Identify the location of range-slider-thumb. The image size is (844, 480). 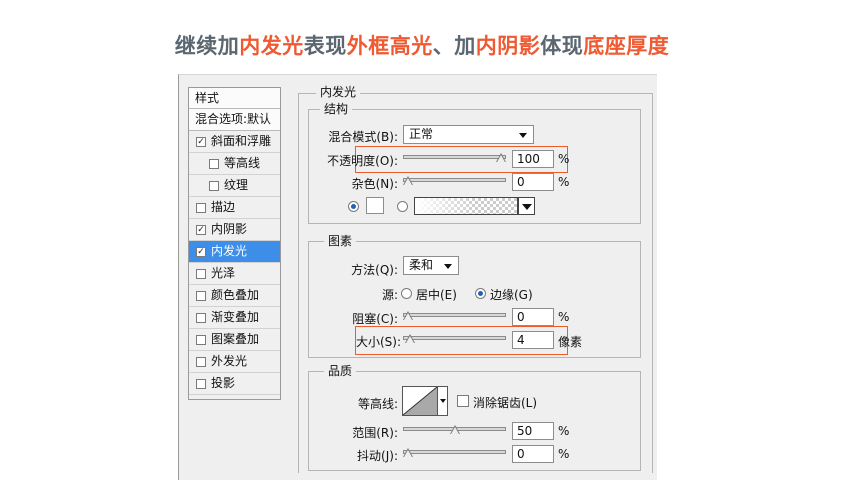
(454, 430).